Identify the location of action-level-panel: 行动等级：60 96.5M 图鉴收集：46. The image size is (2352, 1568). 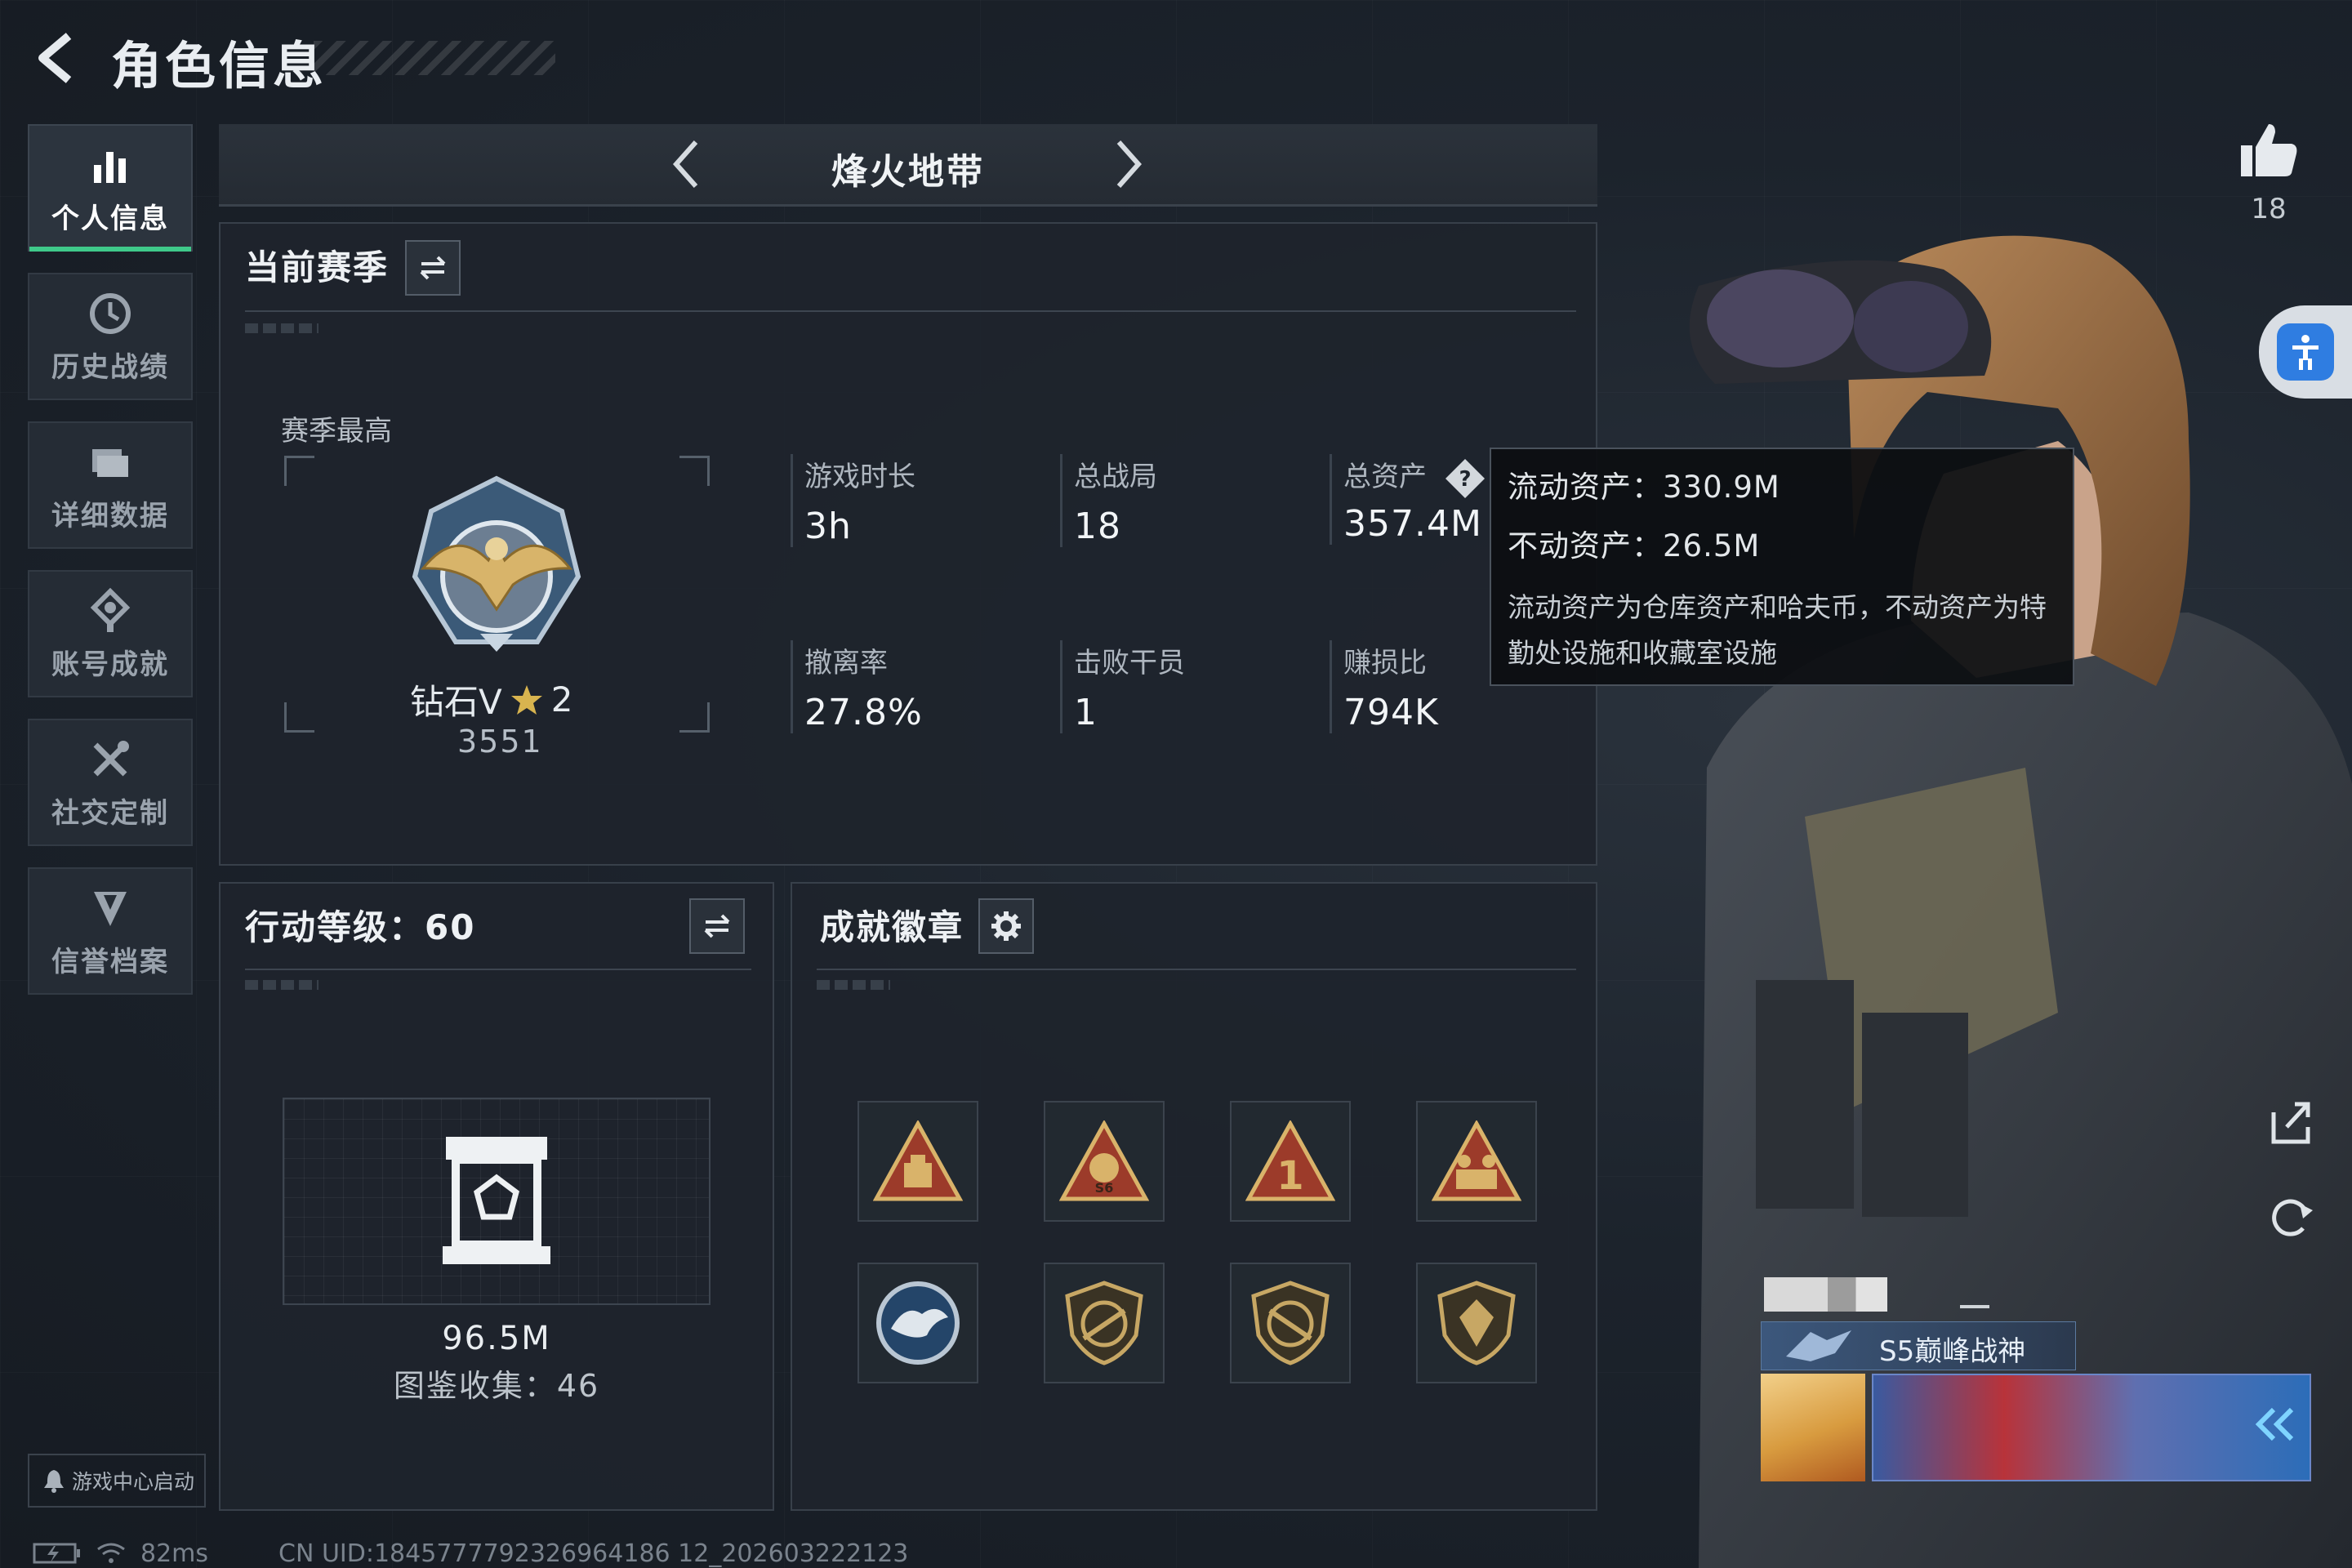
(496, 1196).